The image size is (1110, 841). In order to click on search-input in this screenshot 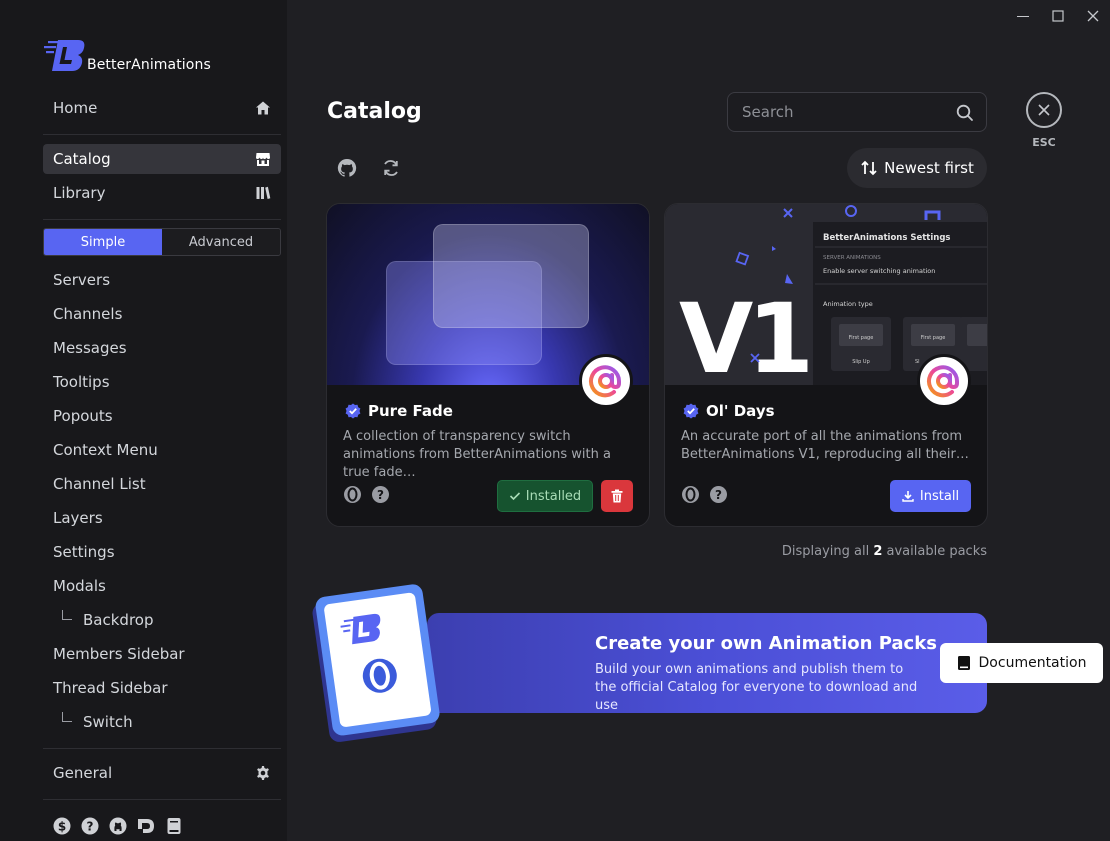, I will do `click(842, 112)`.